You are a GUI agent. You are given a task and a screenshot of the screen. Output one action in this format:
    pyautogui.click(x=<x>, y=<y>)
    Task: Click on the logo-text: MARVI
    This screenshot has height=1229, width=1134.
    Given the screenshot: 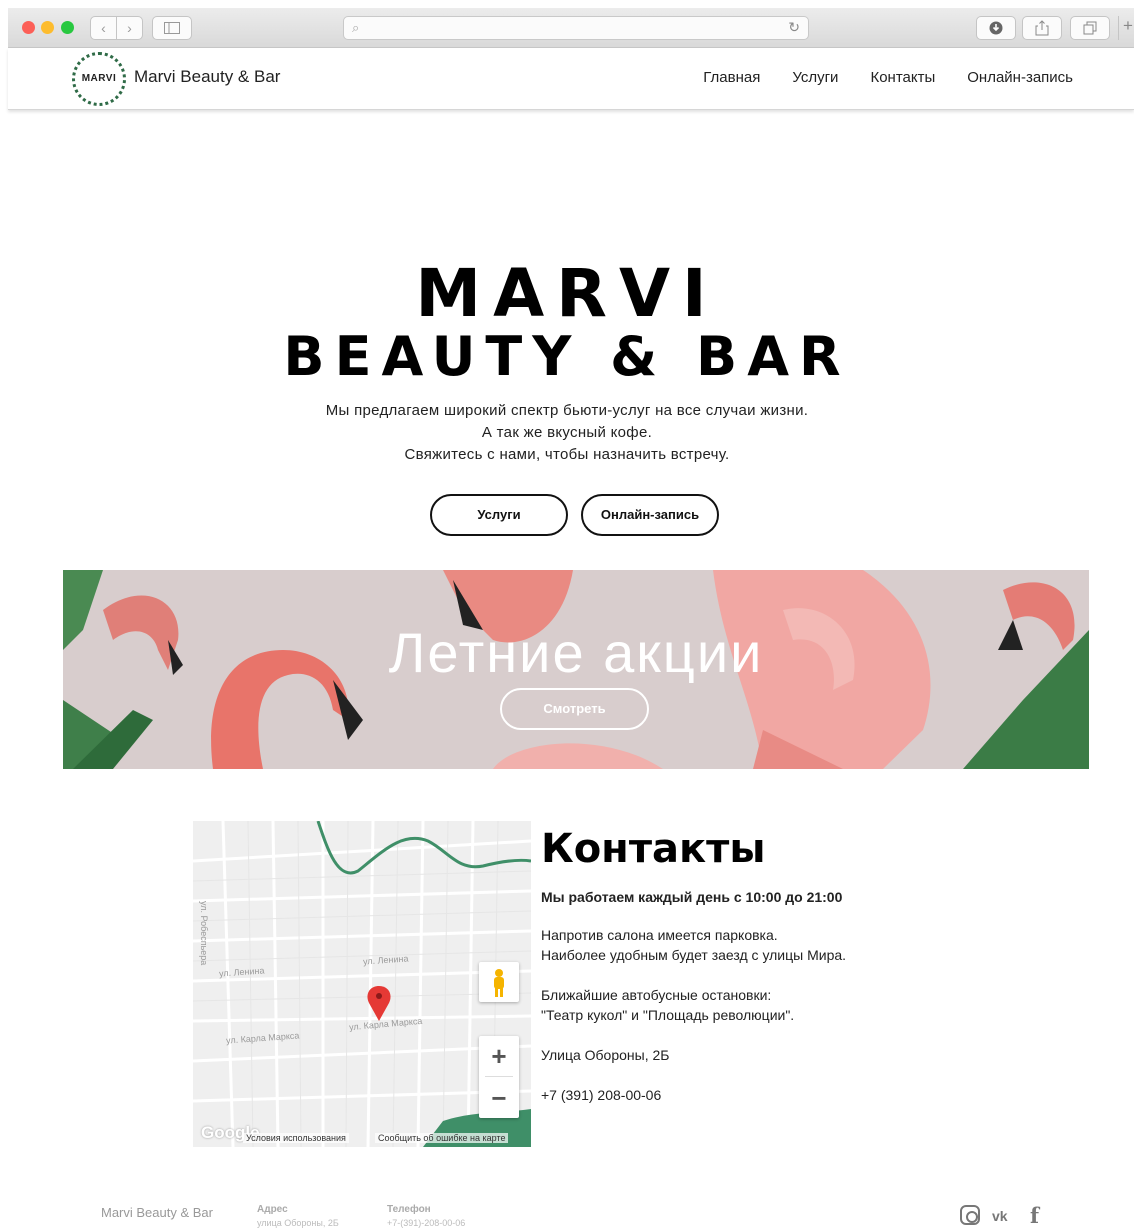 What is the action you would take?
    pyautogui.click(x=99, y=78)
    